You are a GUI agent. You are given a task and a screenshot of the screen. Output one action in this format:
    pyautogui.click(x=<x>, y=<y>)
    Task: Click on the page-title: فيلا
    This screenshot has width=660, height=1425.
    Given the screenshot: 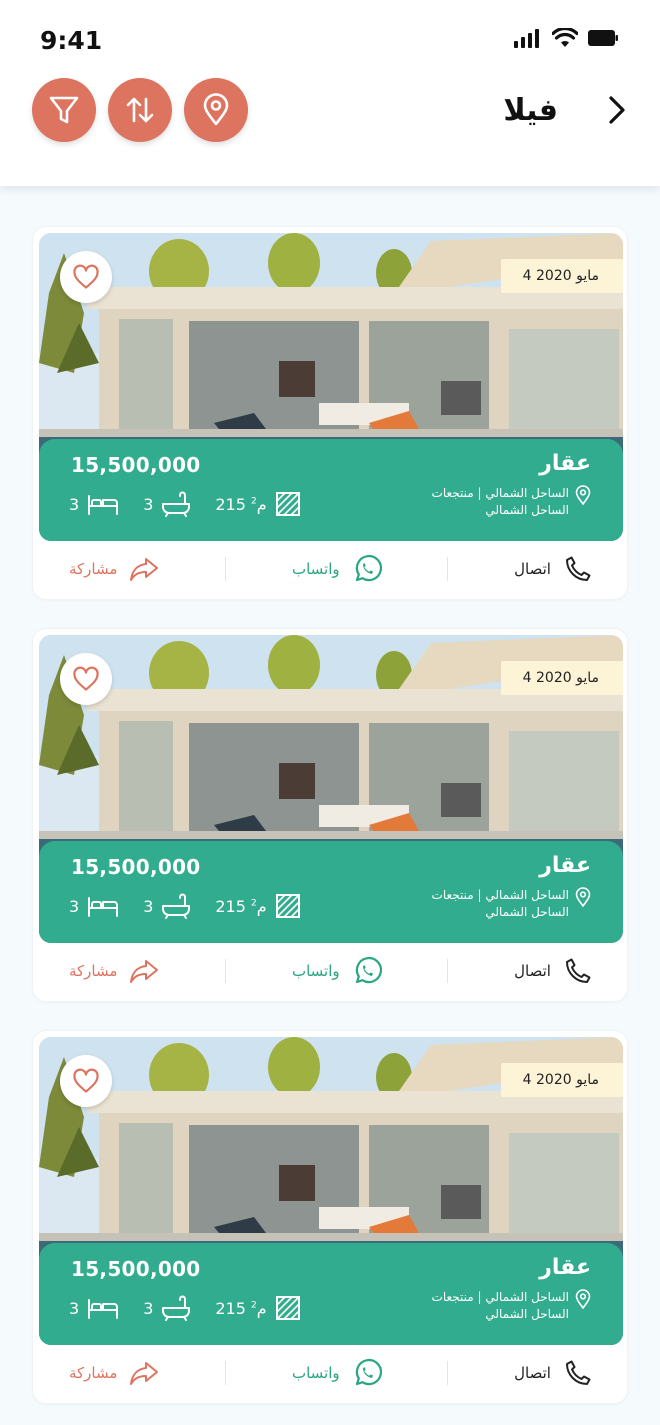 What is the action you would take?
    pyautogui.click(x=530, y=110)
    